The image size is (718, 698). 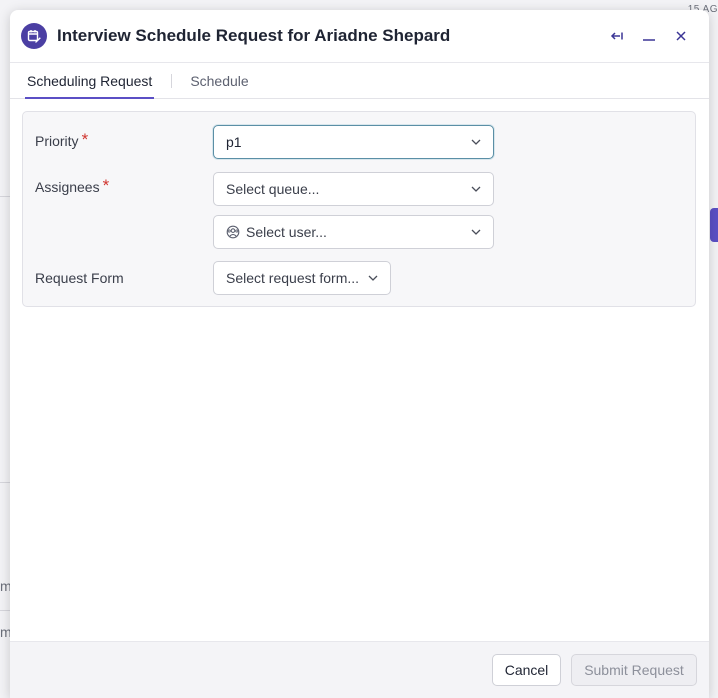 What do you see at coordinates (526, 670) in the screenshot?
I see `cancel-button: Cancel` at bounding box center [526, 670].